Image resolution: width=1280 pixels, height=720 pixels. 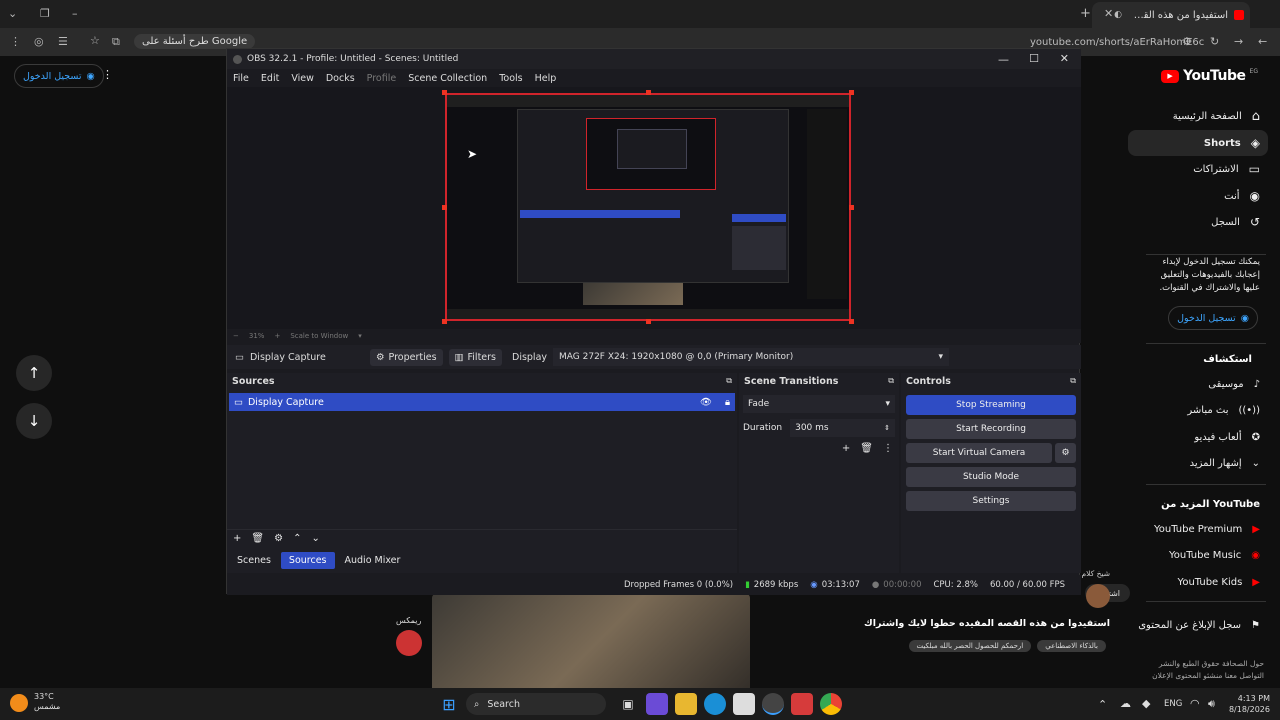 What do you see at coordinates (449, 704) in the screenshot?
I see `windows-start-icon: ⊞` at bounding box center [449, 704].